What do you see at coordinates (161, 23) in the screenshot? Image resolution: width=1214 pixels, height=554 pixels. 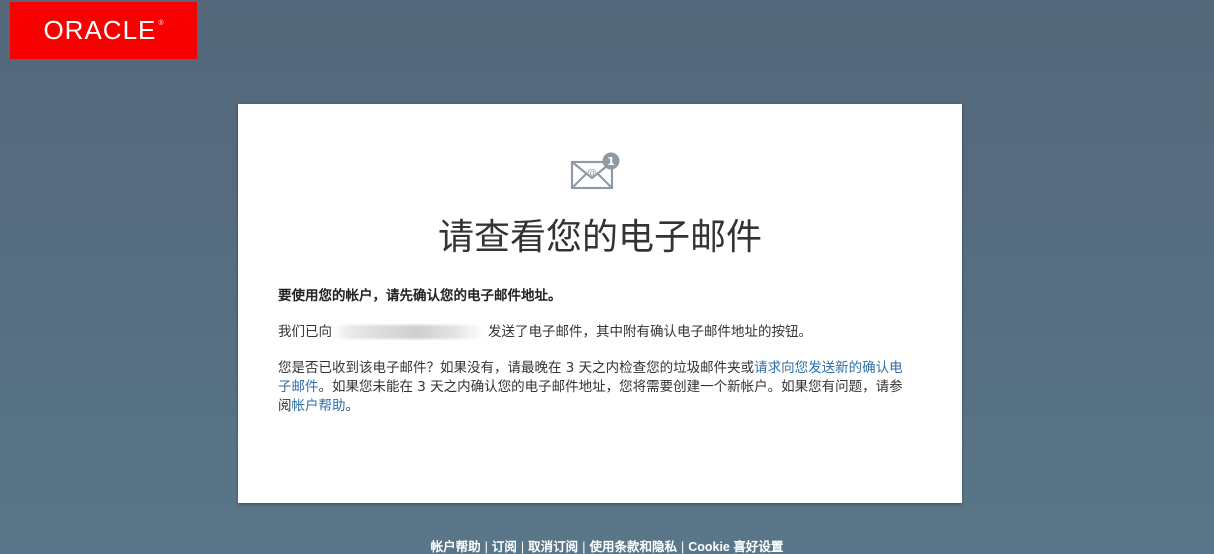 I see `logo-registered-mark: ®` at bounding box center [161, 23].